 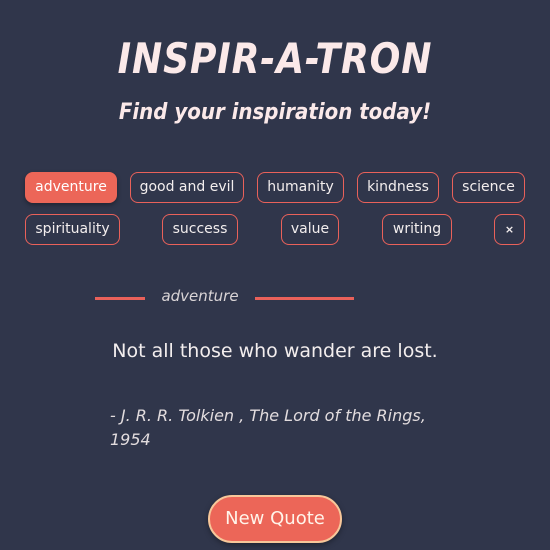 I want to click on tag-science: science, so click(x=488, y=187).